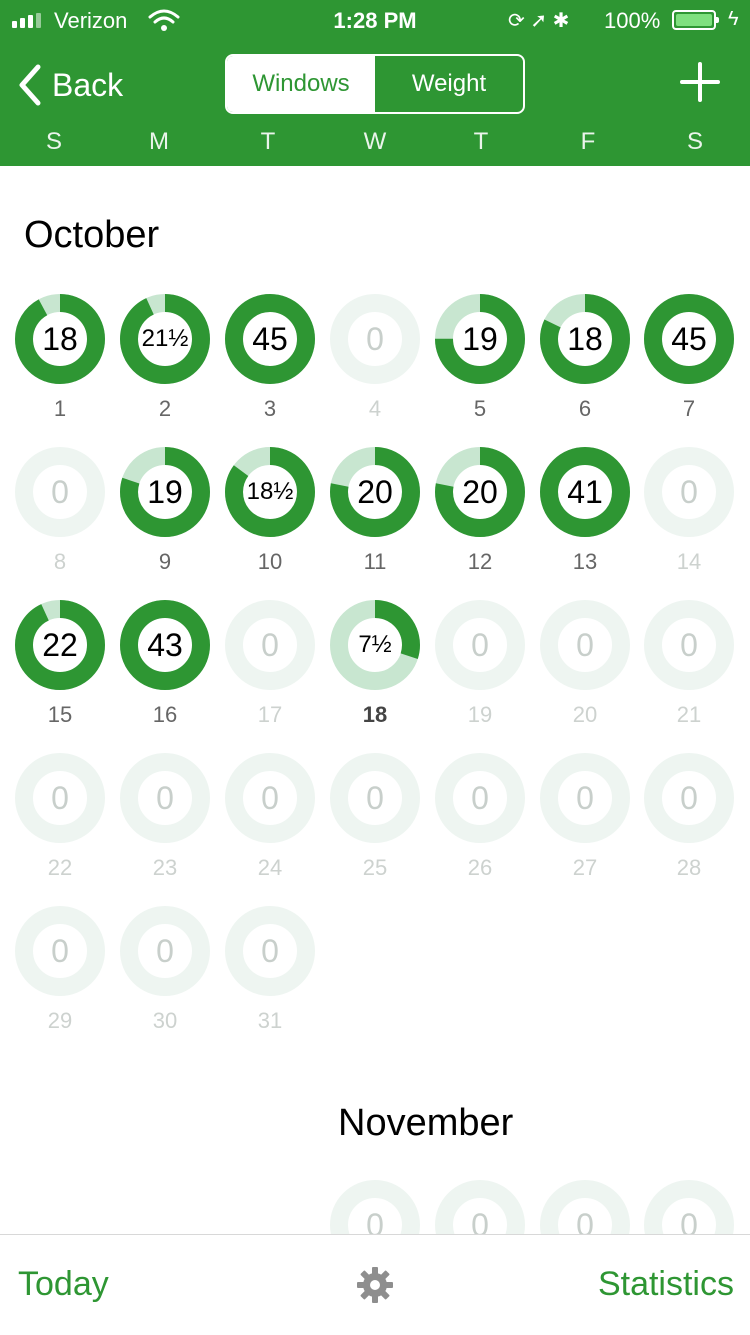  I want to click on bottom-tab-bar: Today Statistics, so click(375, 1284).